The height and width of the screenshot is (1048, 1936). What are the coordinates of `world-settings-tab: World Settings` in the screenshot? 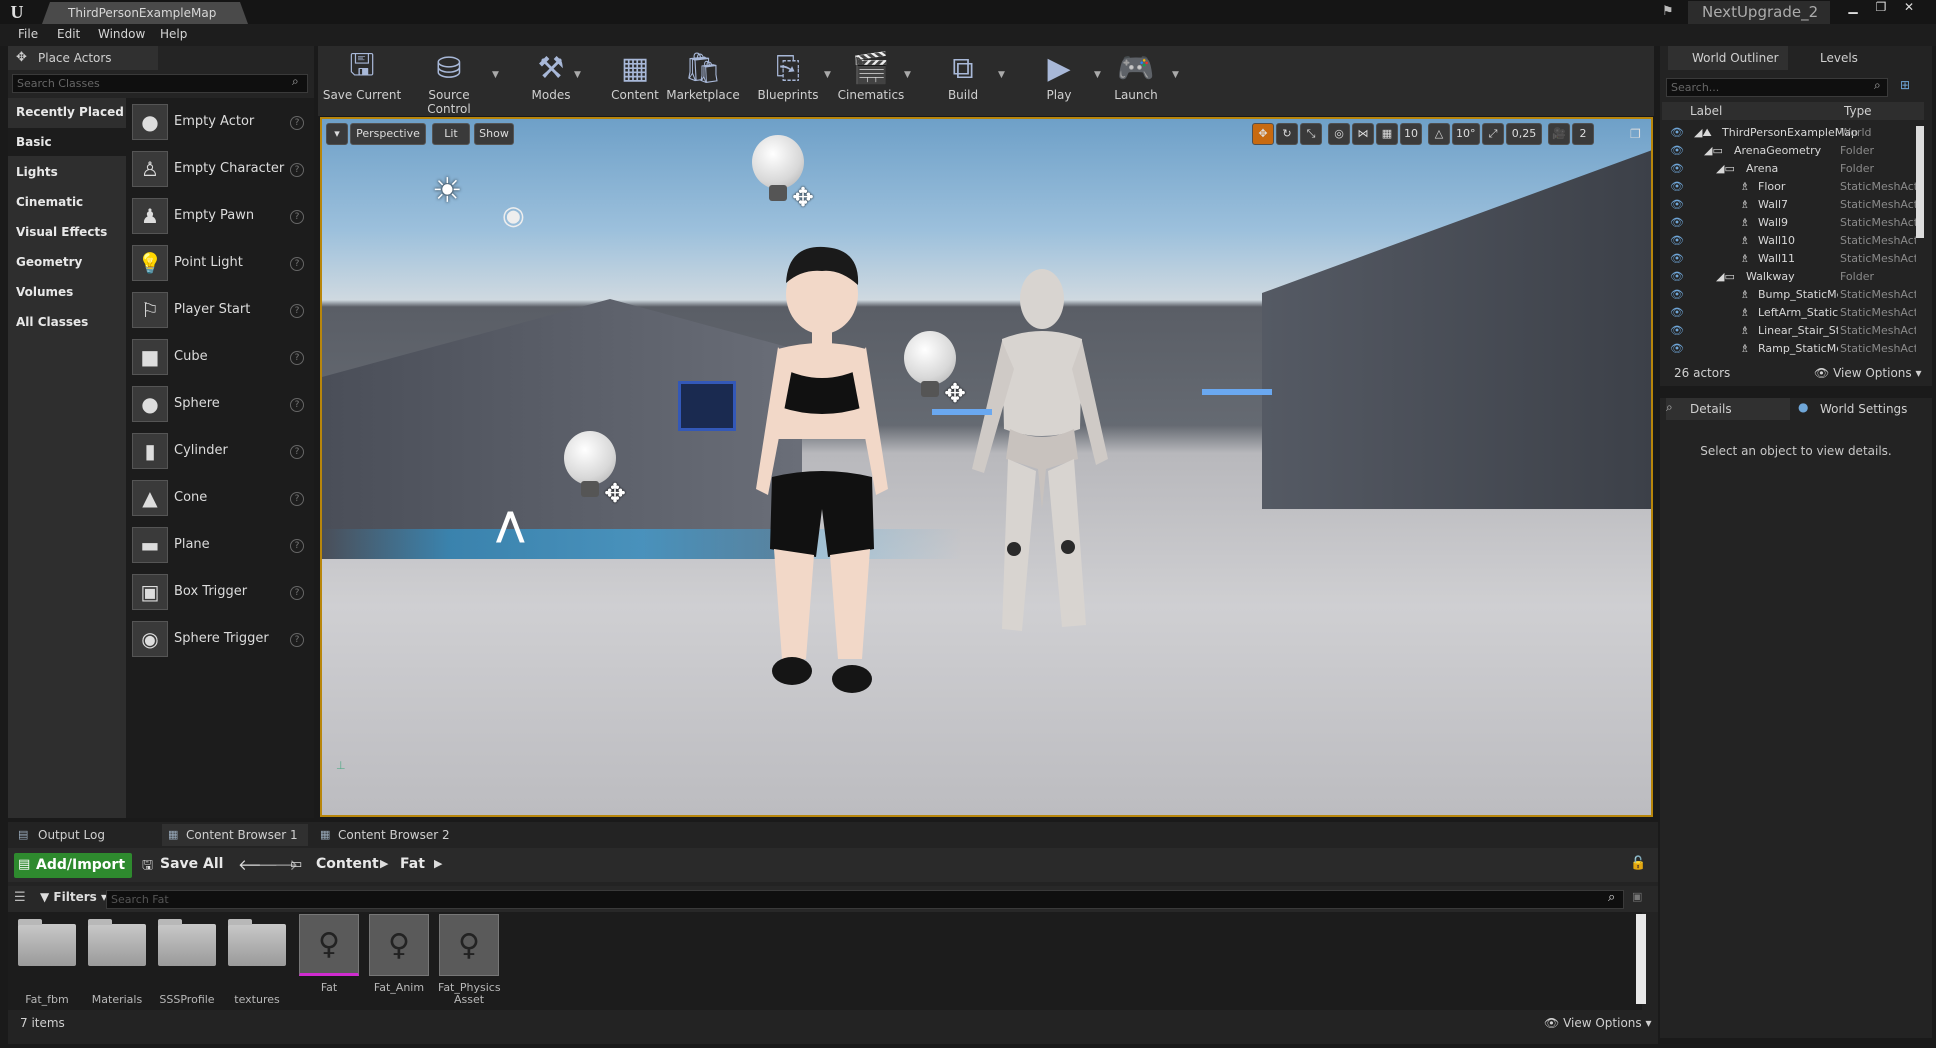 It's located at (1861, 409).